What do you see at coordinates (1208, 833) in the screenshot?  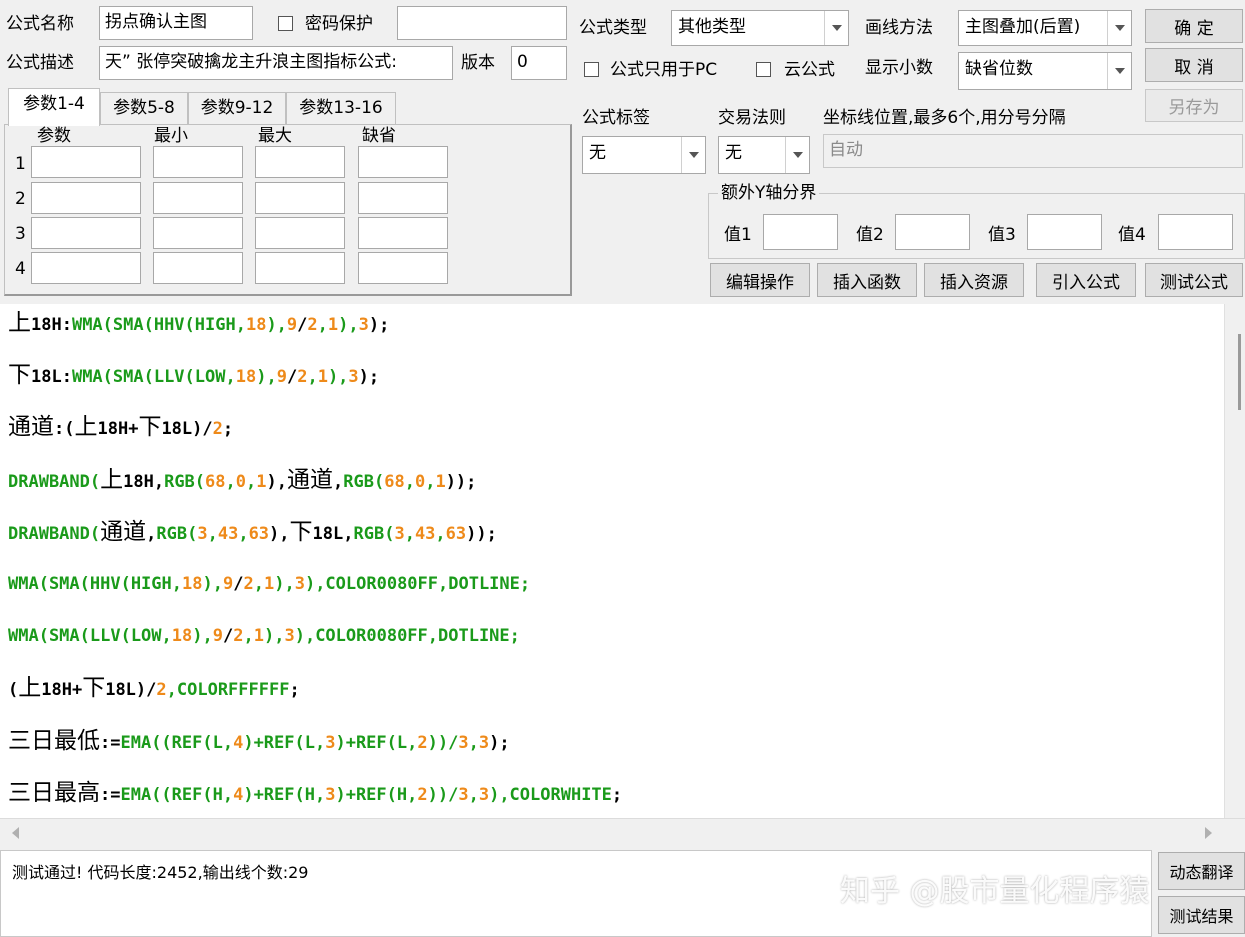 I see `scroll-right-icon` at bounding box center [1208, 833].